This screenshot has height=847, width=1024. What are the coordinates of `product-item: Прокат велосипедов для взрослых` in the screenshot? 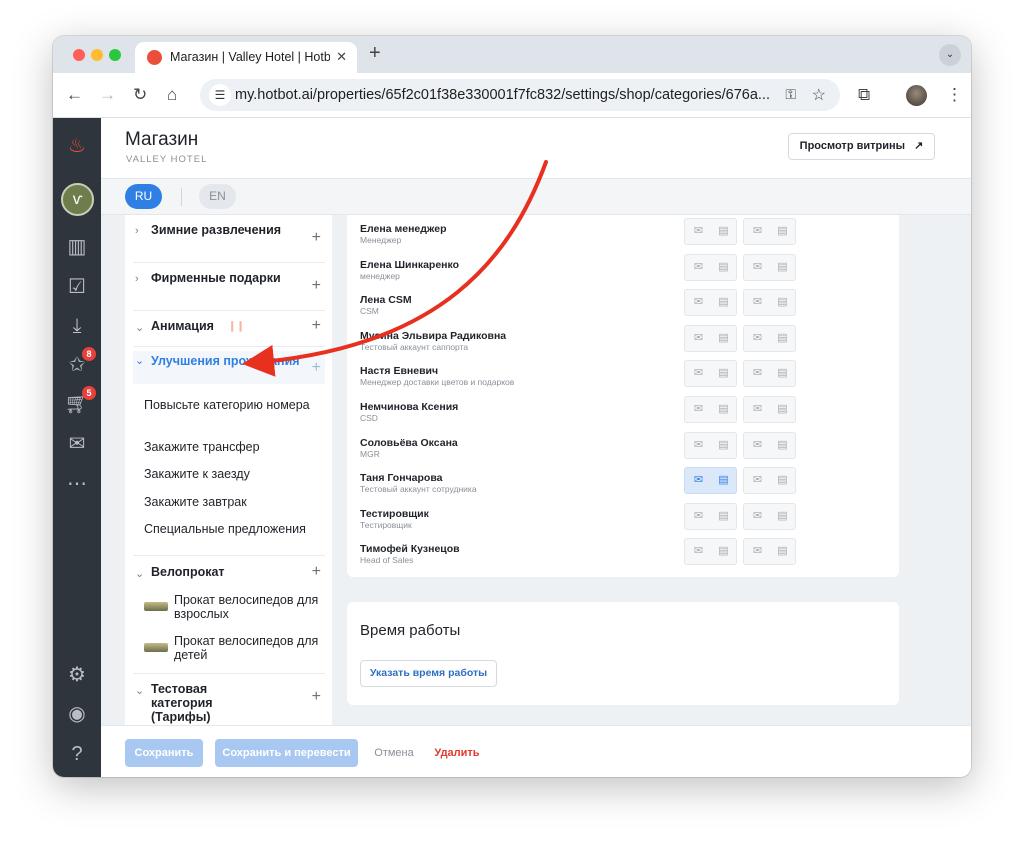 It's located at (249, 607).